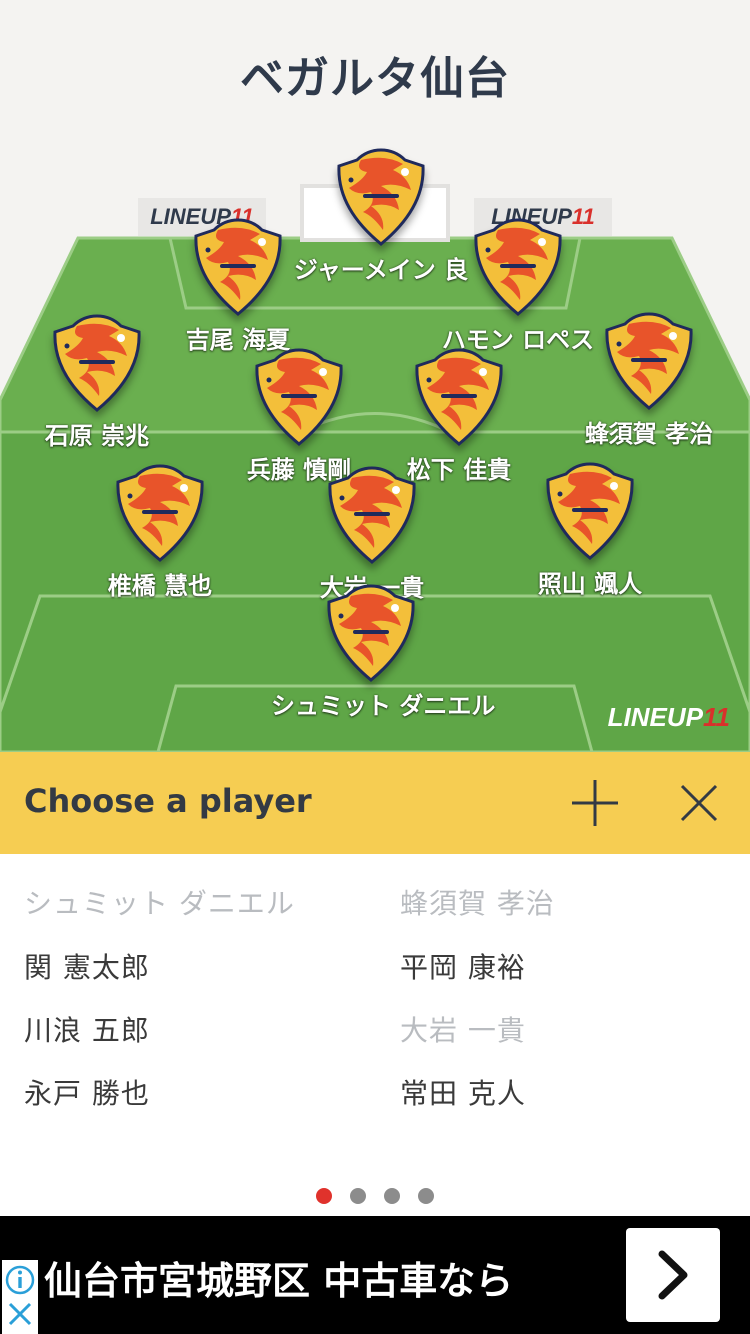 This screenshot has width=750, height=1334. I want to click on close-icon, so click(699, 803).